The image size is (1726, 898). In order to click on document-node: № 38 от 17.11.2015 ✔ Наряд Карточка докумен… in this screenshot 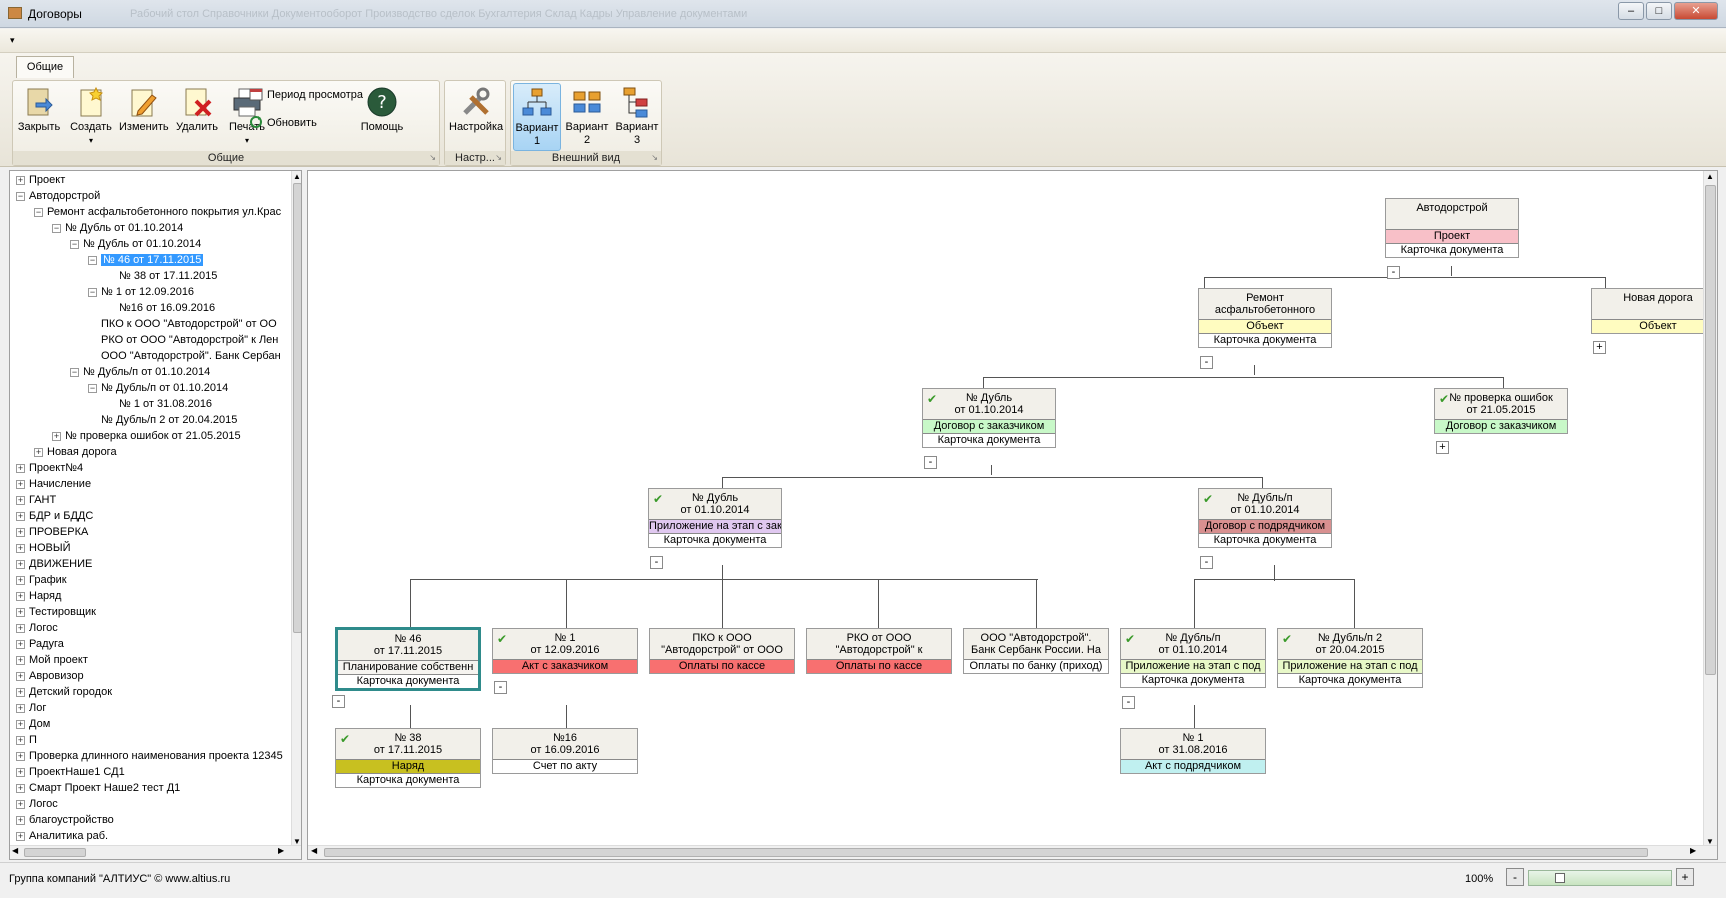, I will do `click(408, 758)`.